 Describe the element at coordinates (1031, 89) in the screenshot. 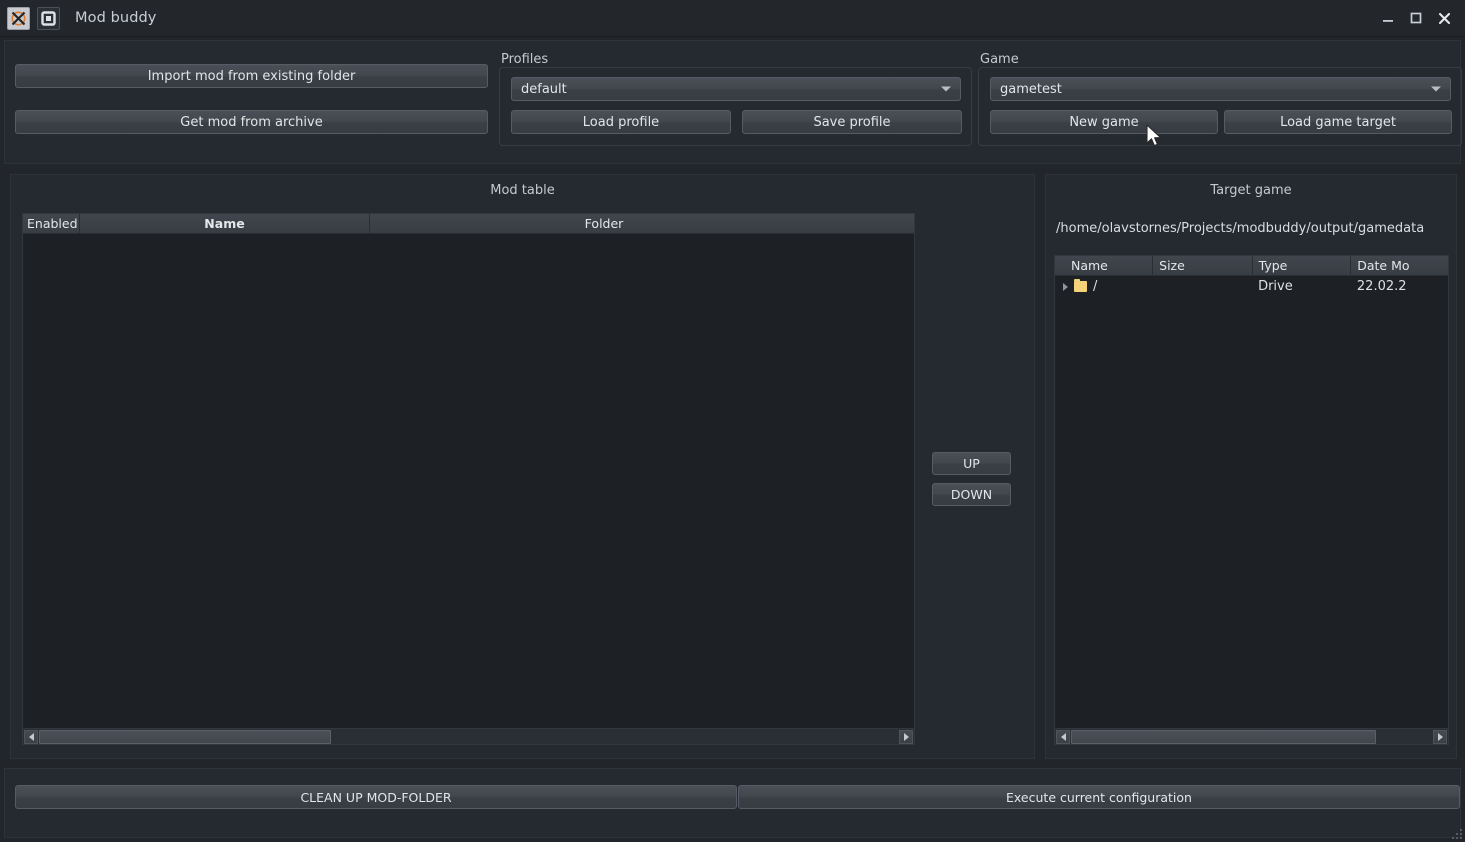

I see `game-select-value: gametest` at that location.